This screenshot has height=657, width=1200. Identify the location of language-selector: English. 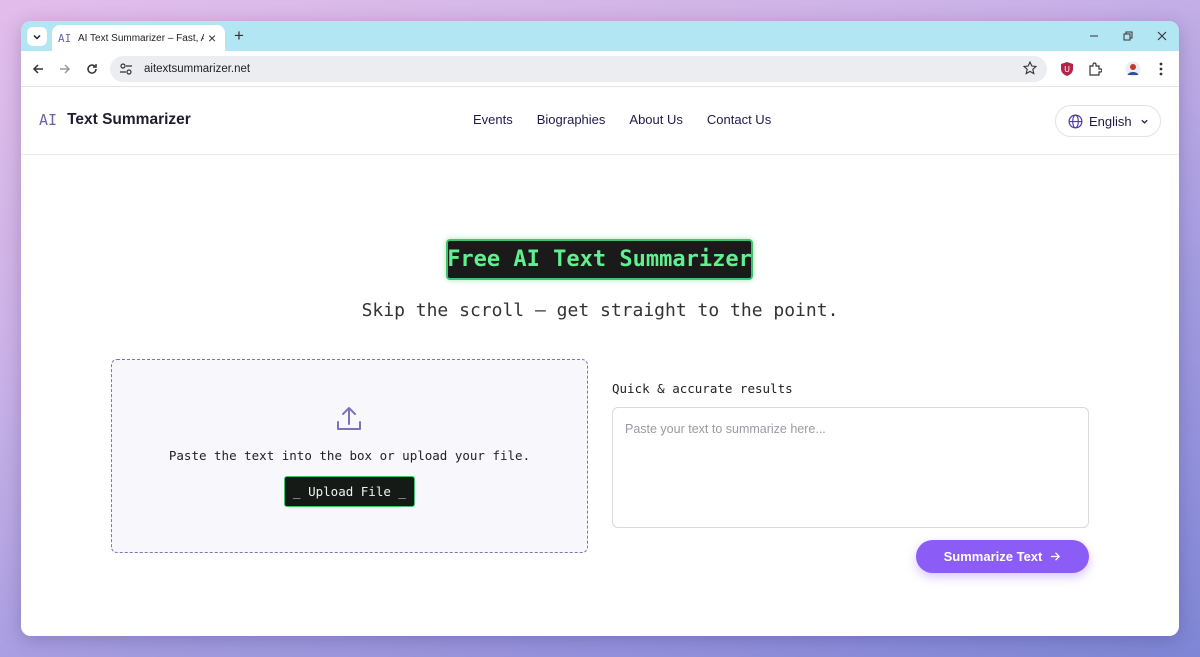
(1108, 121).